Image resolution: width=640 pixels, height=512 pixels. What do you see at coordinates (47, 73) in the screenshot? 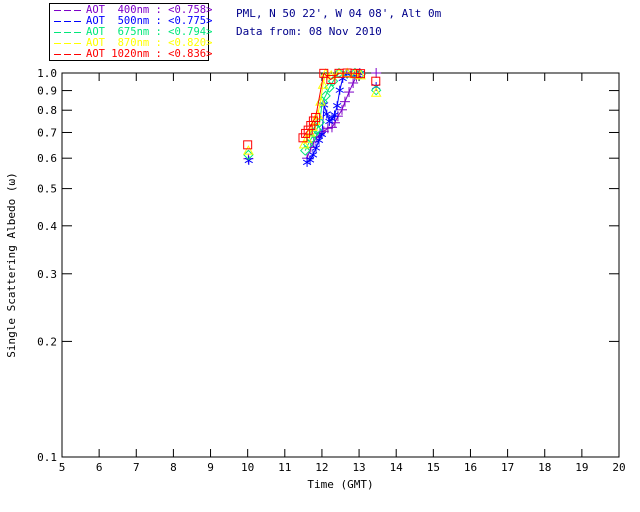
I see `y-tick-label: 1.0` at bounding box center [47, 73].